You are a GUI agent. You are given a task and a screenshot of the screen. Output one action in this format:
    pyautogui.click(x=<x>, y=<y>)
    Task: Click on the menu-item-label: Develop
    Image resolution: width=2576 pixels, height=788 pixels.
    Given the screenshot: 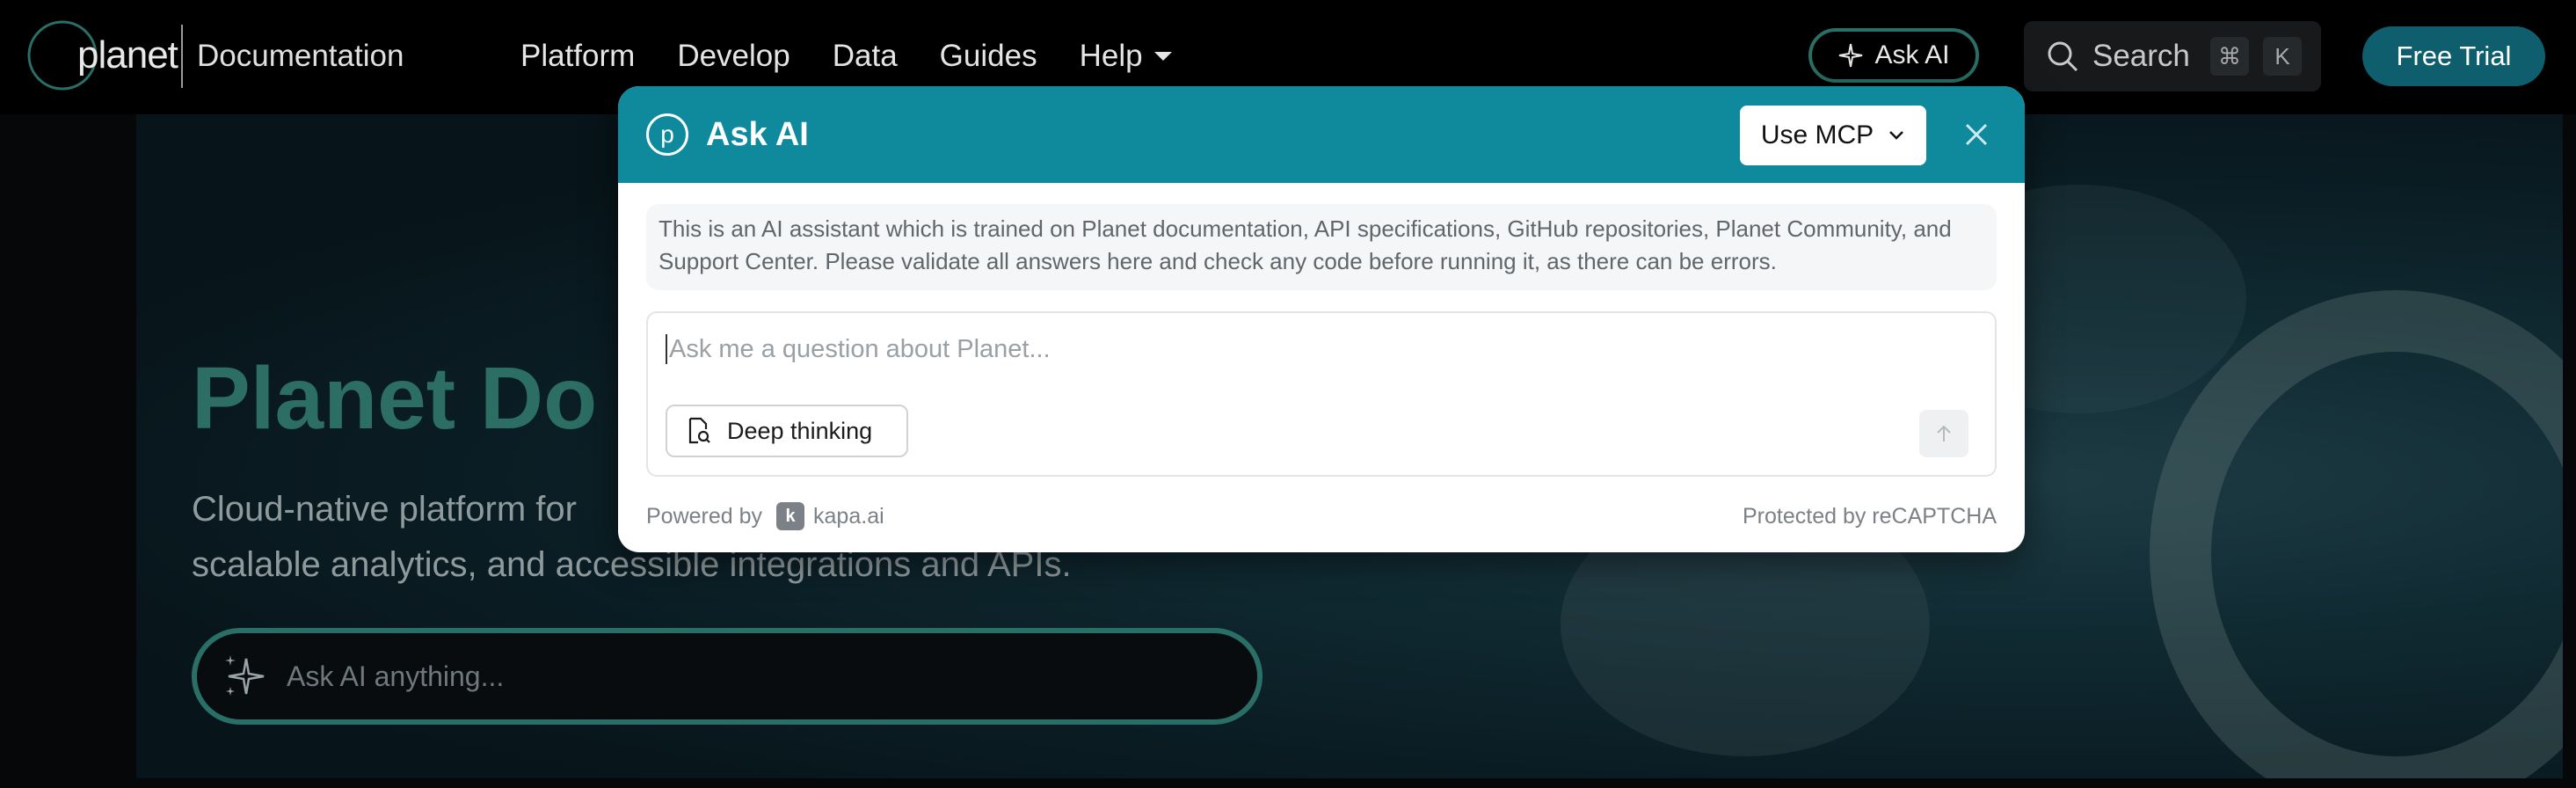 What is the action you would take?
    pyautogui.click(x=733, y=56)
    